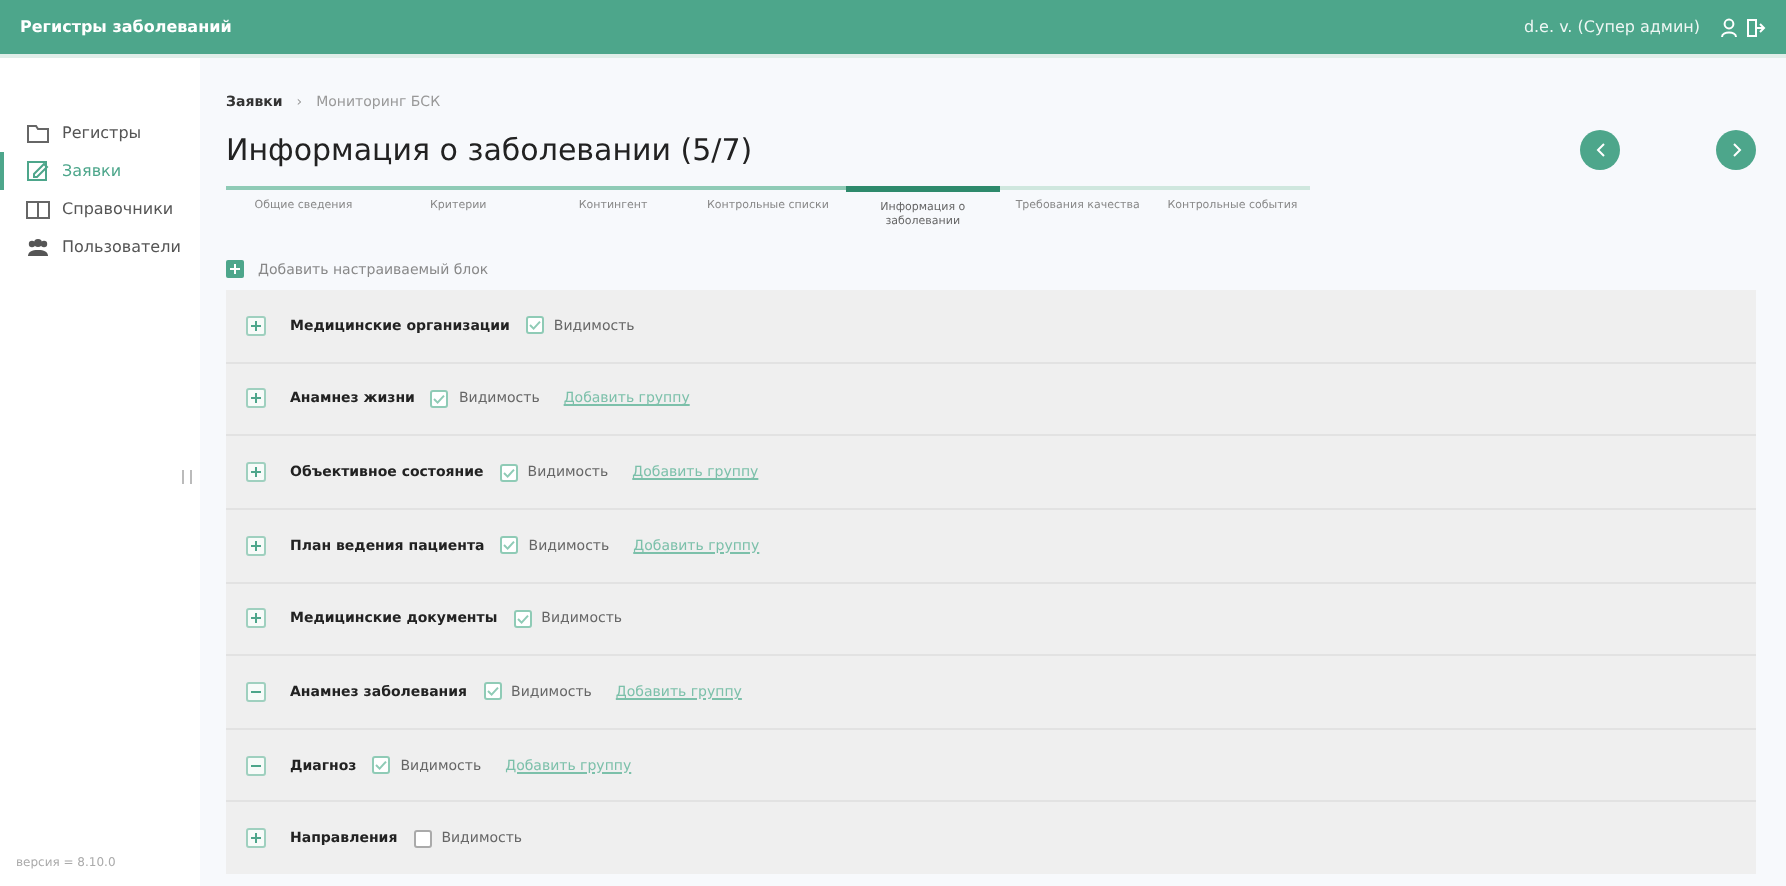 This screenshot has height=886, width=1786. Describe the element at coordinates (1611, 27) in the screenshot. I see `user-name: d.e. v. (Супер админ)` at that location.